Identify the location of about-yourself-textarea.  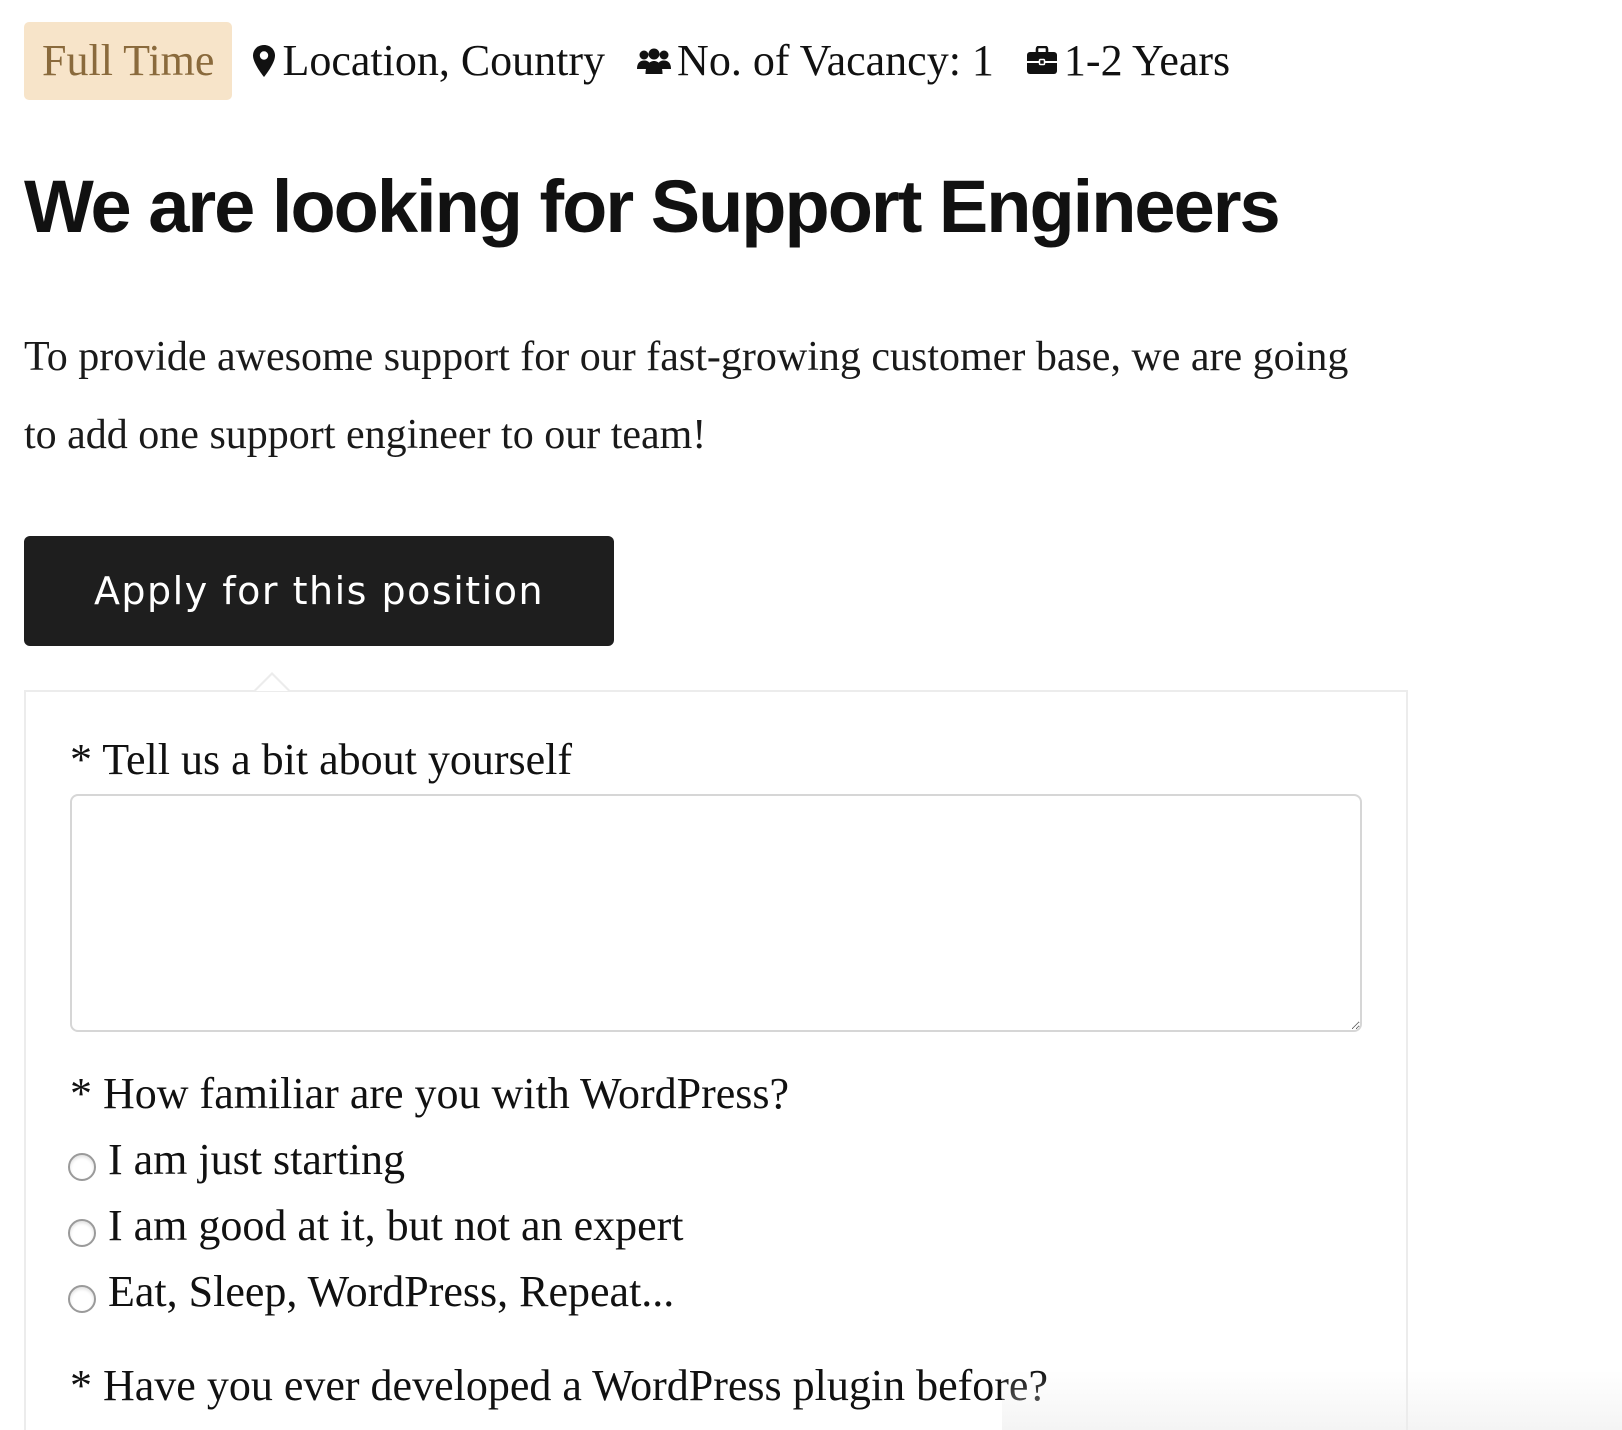
(716, 913).